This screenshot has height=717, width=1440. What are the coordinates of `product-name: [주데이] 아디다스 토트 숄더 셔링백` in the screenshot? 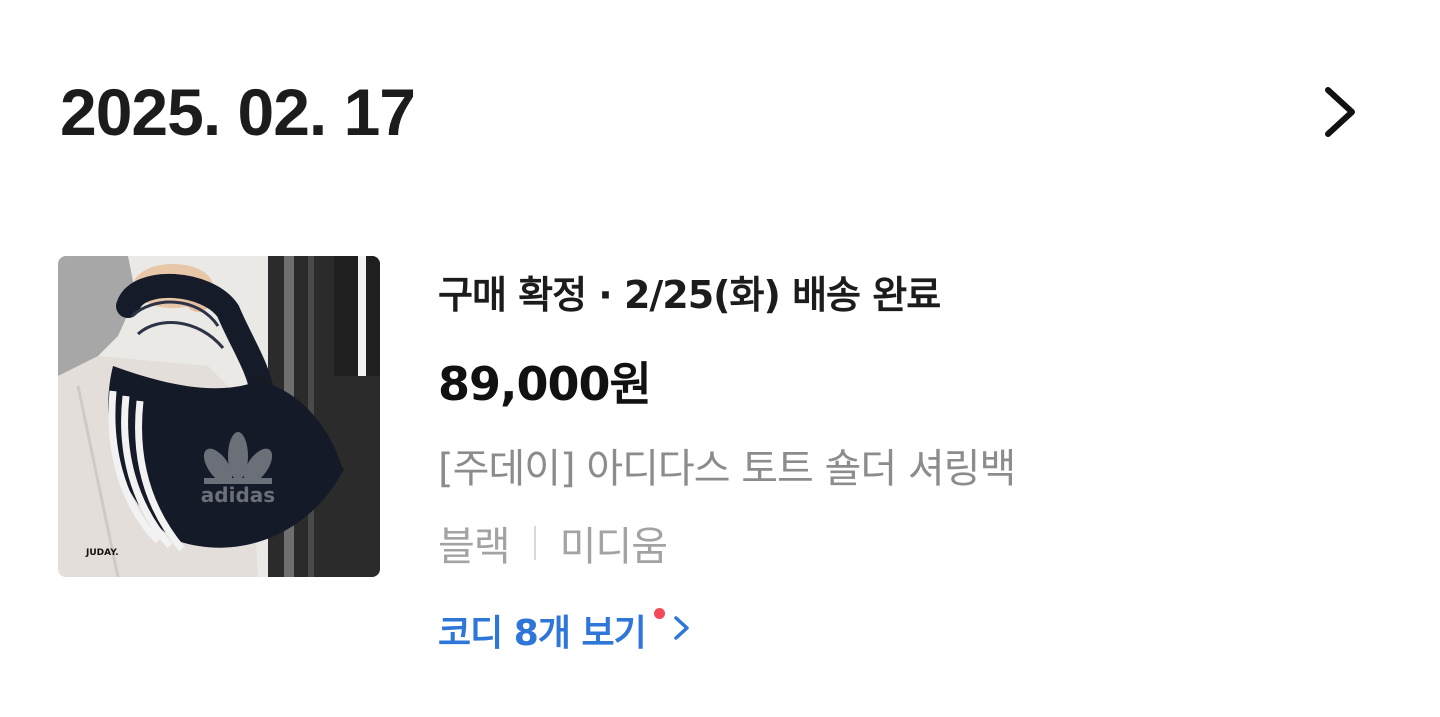 It's located at (727, 465).